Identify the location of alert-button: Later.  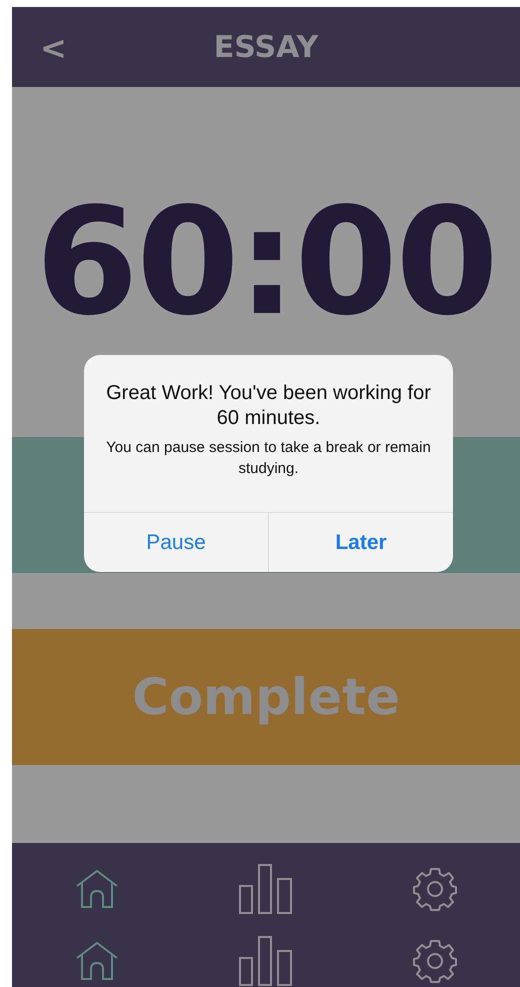
(360, 542).